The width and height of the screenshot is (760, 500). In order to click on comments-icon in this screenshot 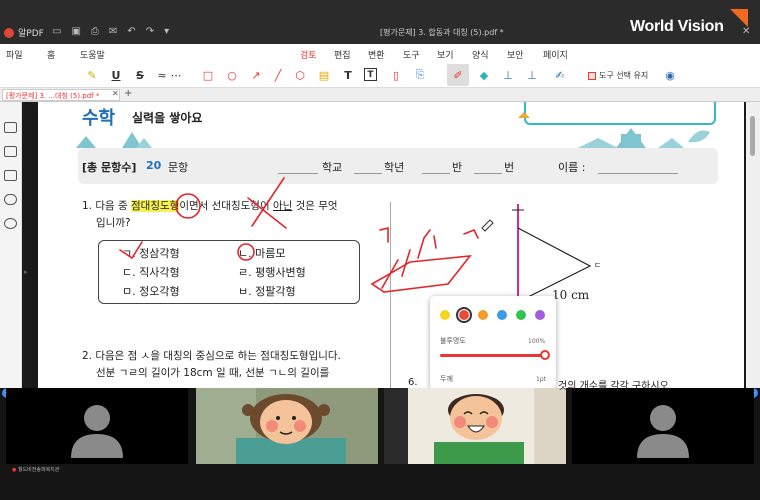, I will do `click(10, 175)`.